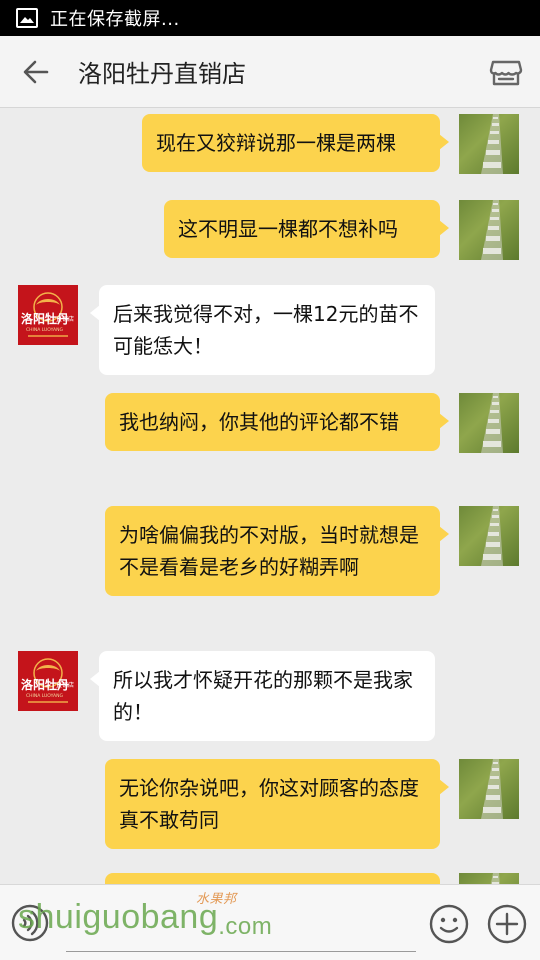 The height and width of the screenshot is (960, 540). I want to click on store-icon, so click(506, 73).